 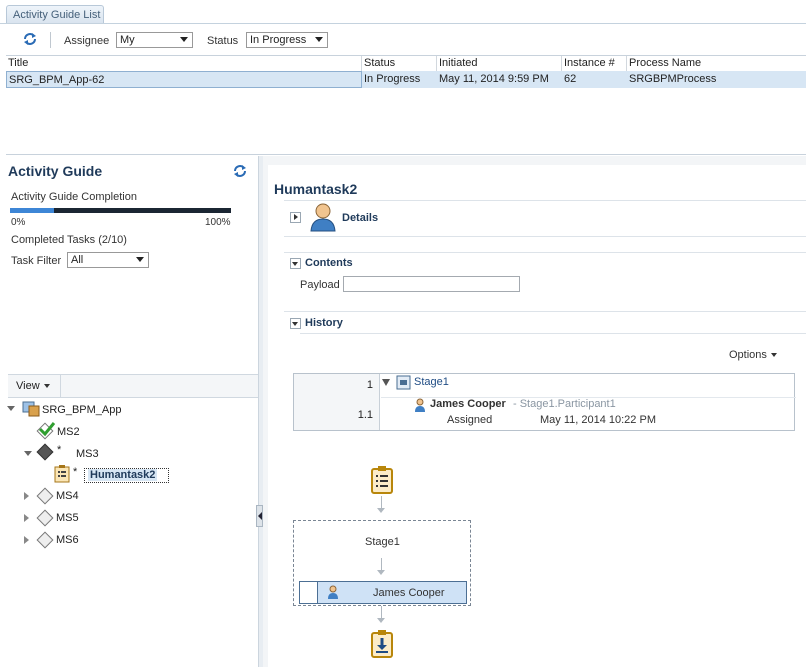 I want to click on tree-root-label: SRG_BPM_App, so click(x=81, y=410).